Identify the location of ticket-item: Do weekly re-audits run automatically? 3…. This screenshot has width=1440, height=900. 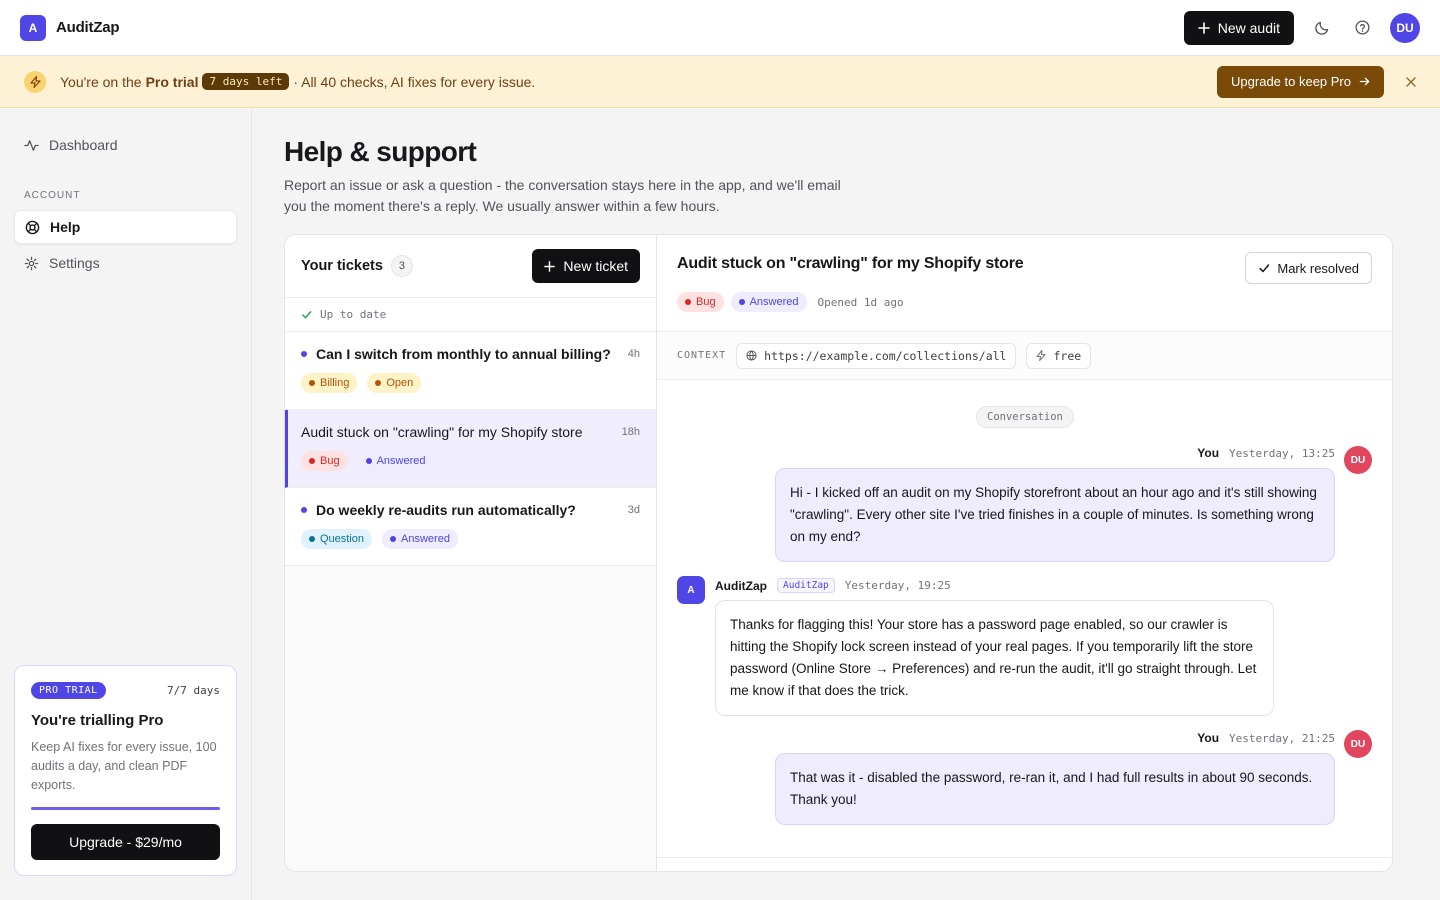
(470, 527).